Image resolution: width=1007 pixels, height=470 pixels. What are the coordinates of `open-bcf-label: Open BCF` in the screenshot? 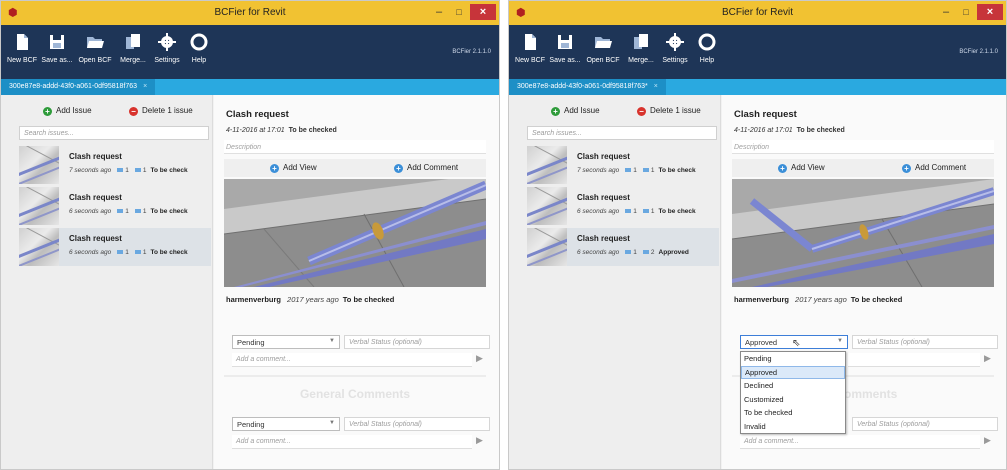 It's located at (95, 60).